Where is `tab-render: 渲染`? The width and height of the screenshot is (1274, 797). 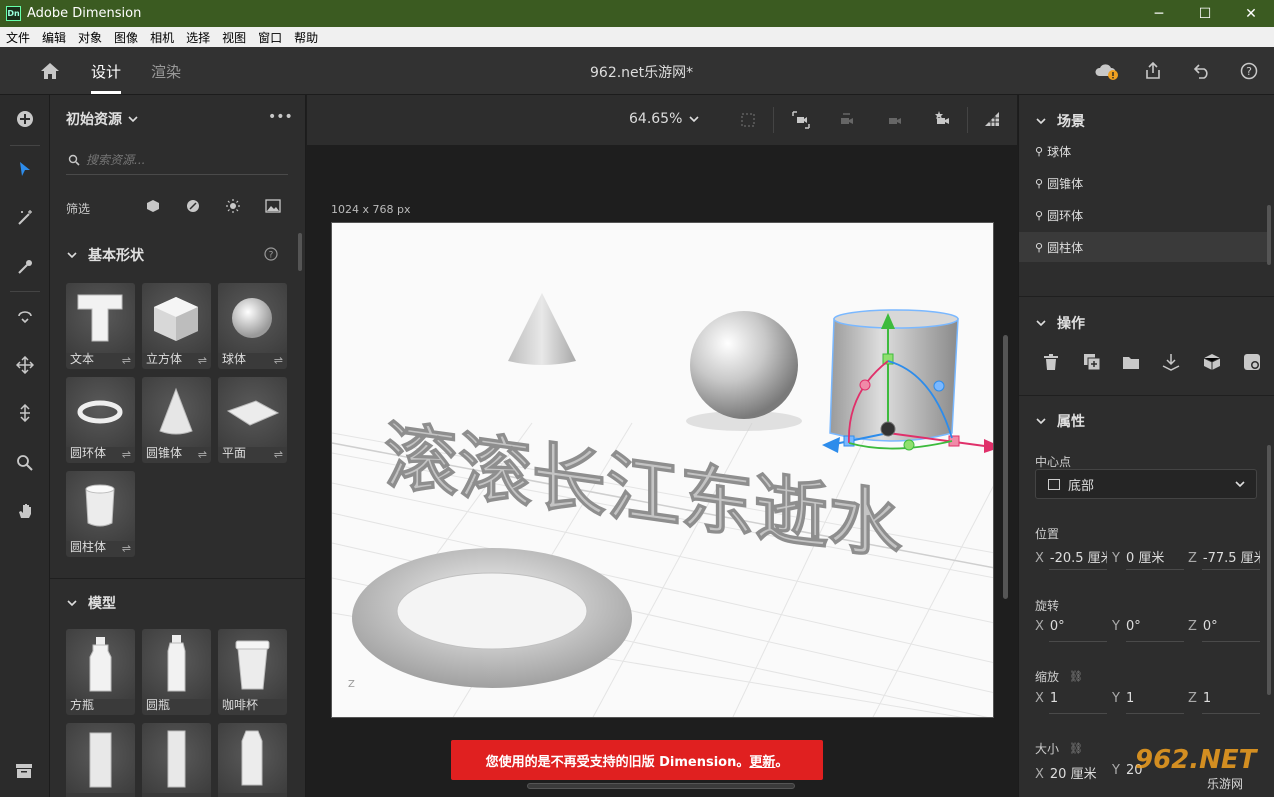 tab-render: 渲染 is located at coordinates (166, 71).